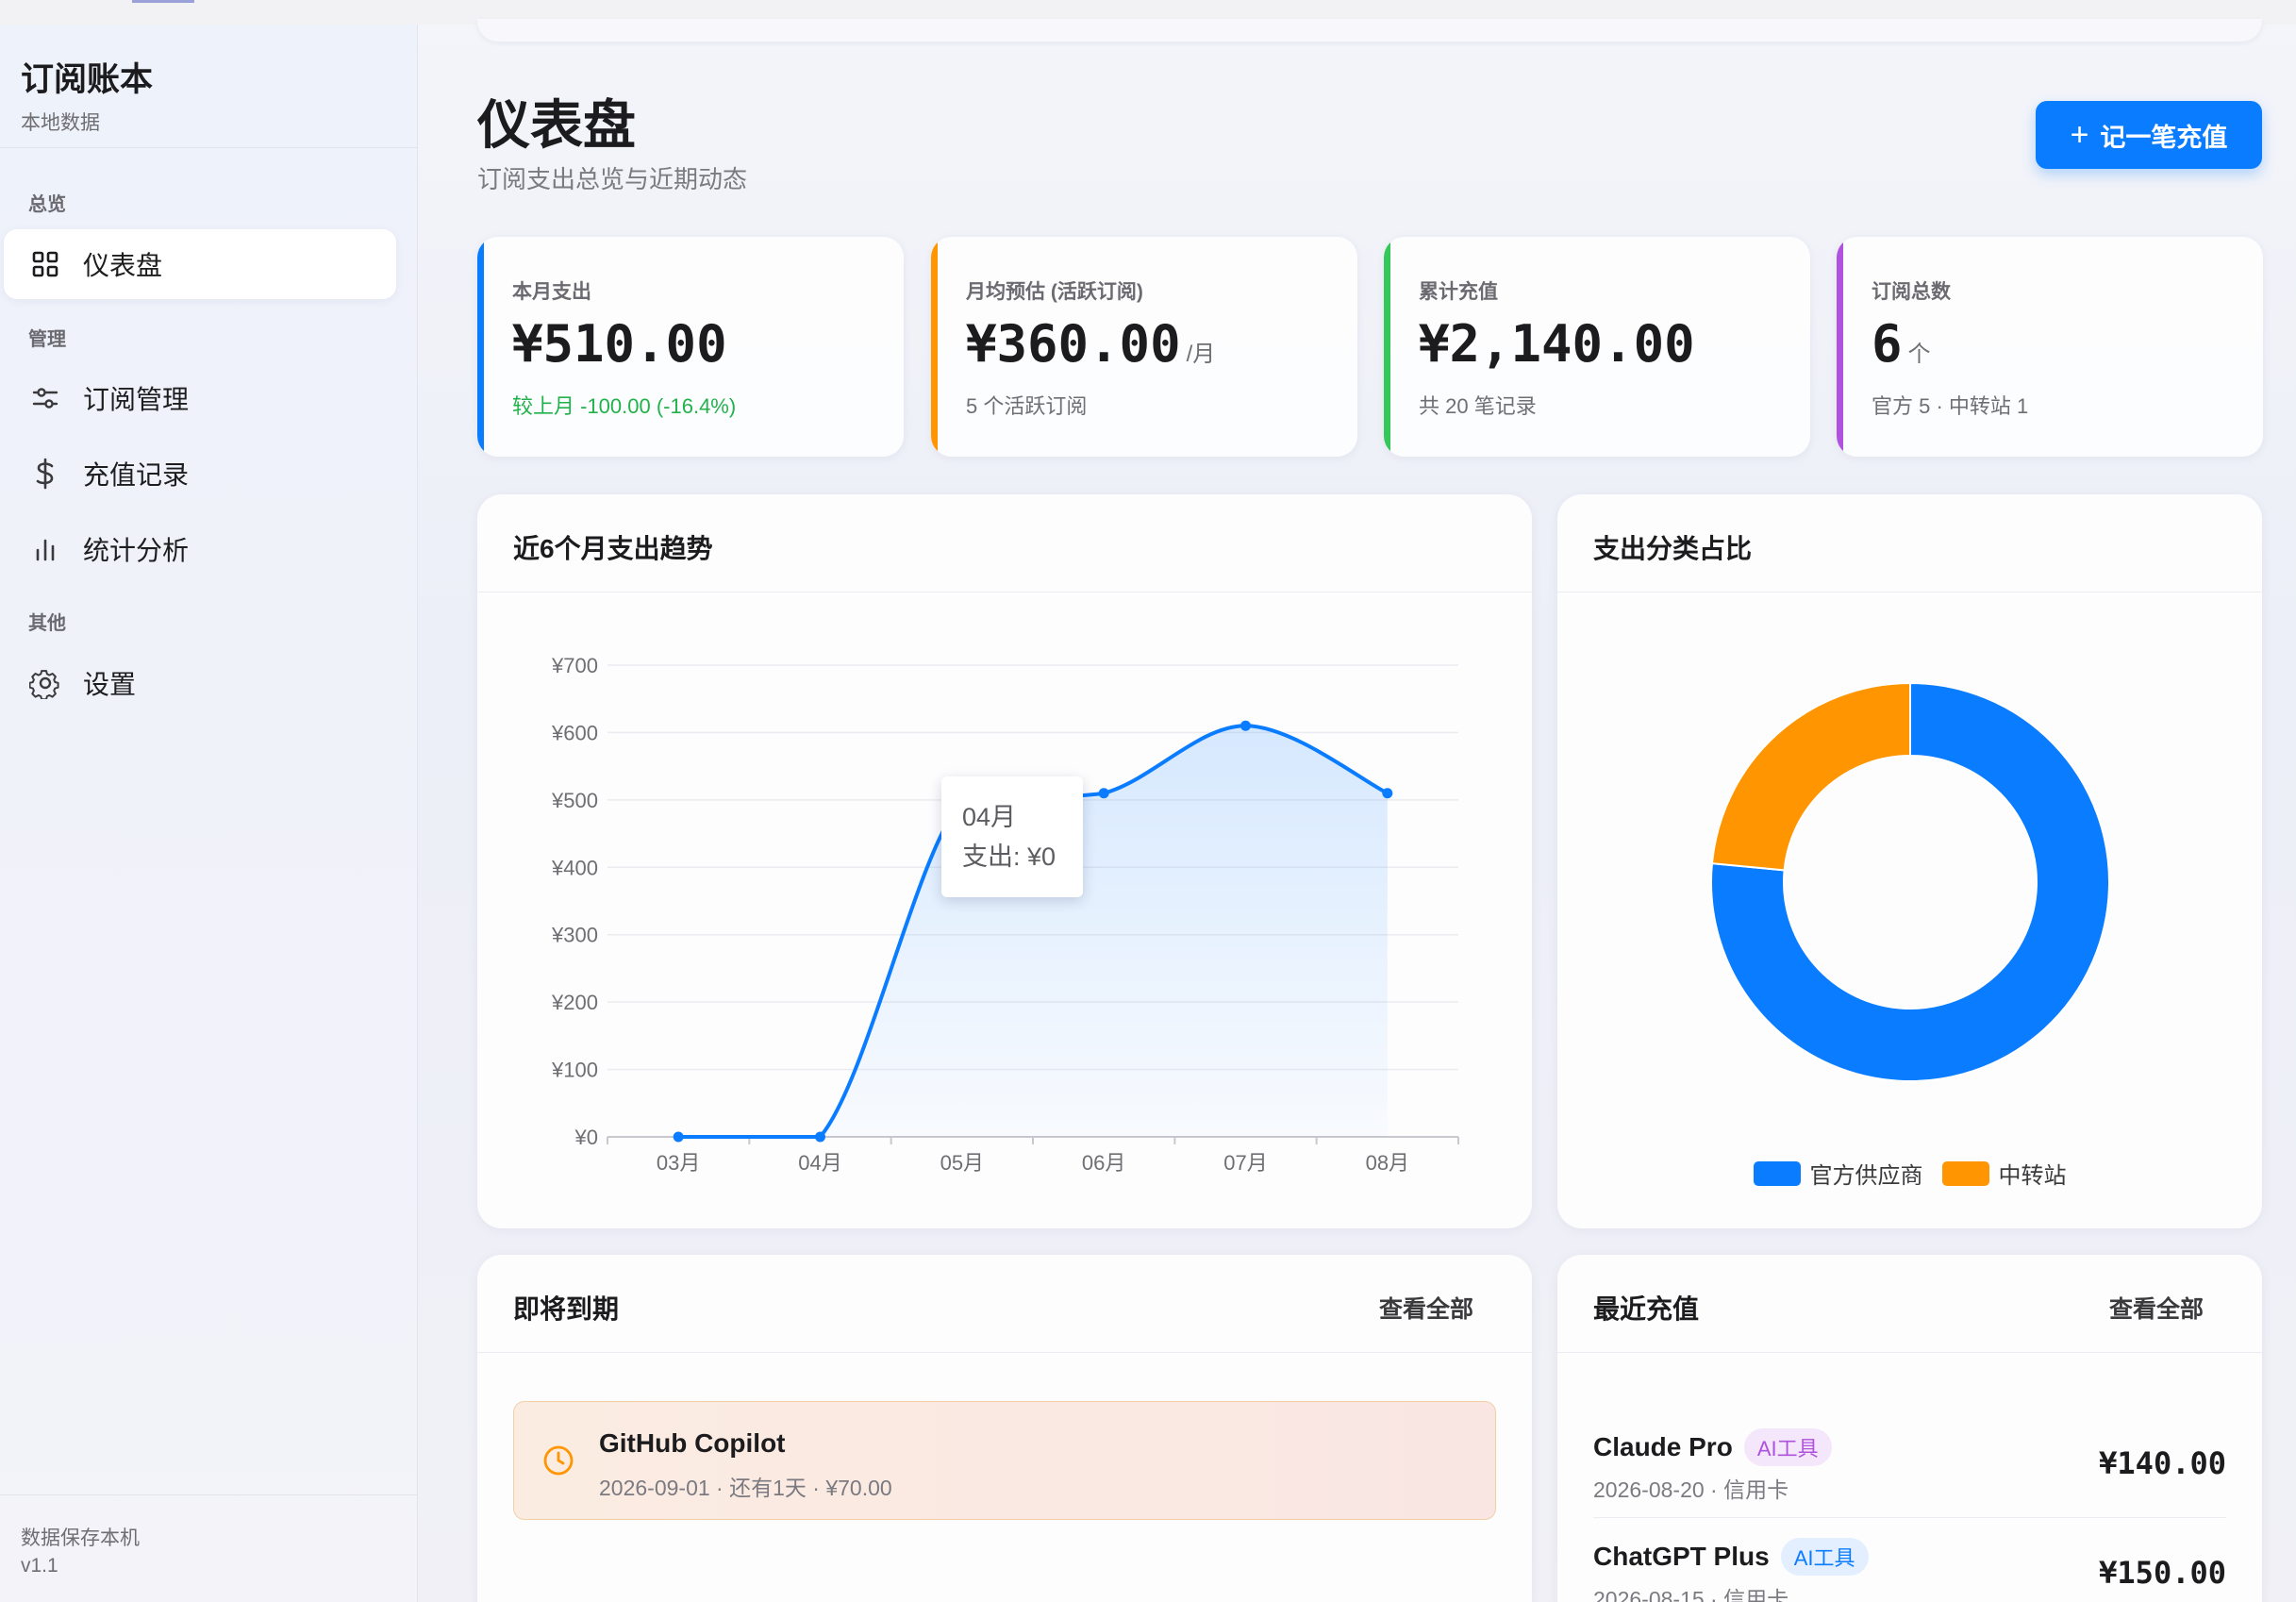 The height and width of the screenshot is (1602, 2296). I want to click on stat-card-monthly-spend: 本月支出 ¥510.00 较上月 -100.00 (-16.4%), so click(690, 347).